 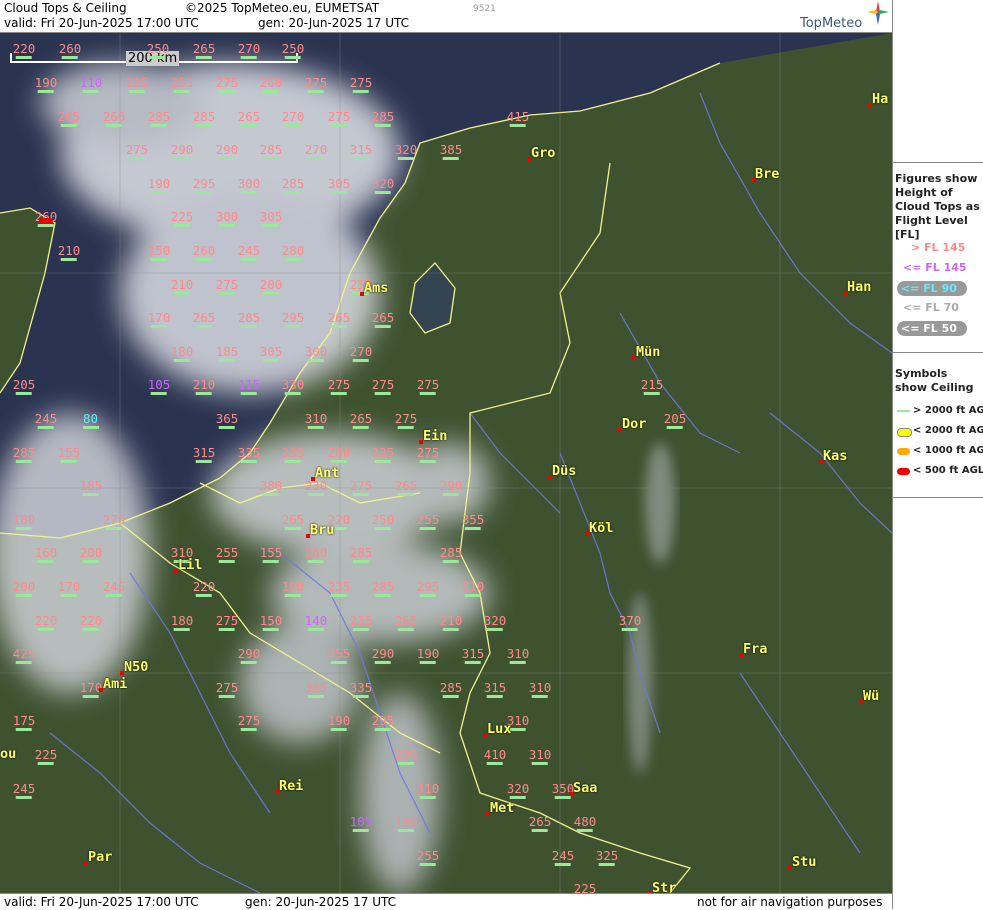 What do you see at coordinates (322, 530) in the screenshot?
I see `city-label: Bru` at bounding box center [322, 530].